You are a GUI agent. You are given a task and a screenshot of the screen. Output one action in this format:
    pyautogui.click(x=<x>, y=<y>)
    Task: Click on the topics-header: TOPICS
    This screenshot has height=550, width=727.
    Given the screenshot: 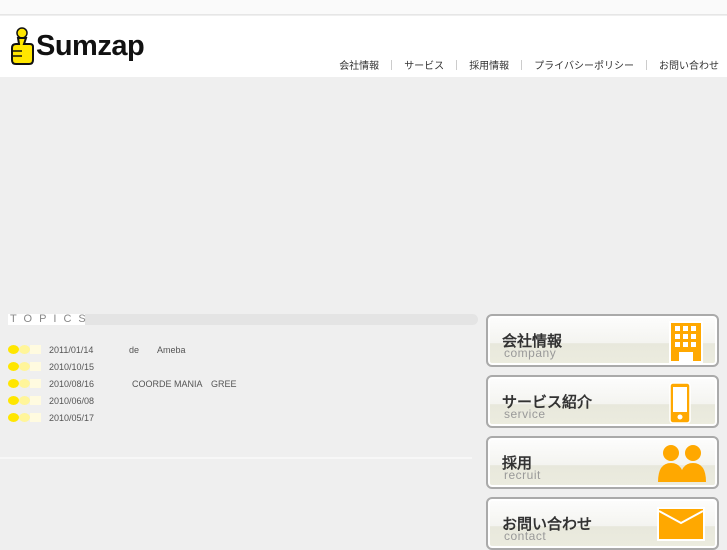 What is the action you would take?
    pyautogui.click(x=243, y=319)
    